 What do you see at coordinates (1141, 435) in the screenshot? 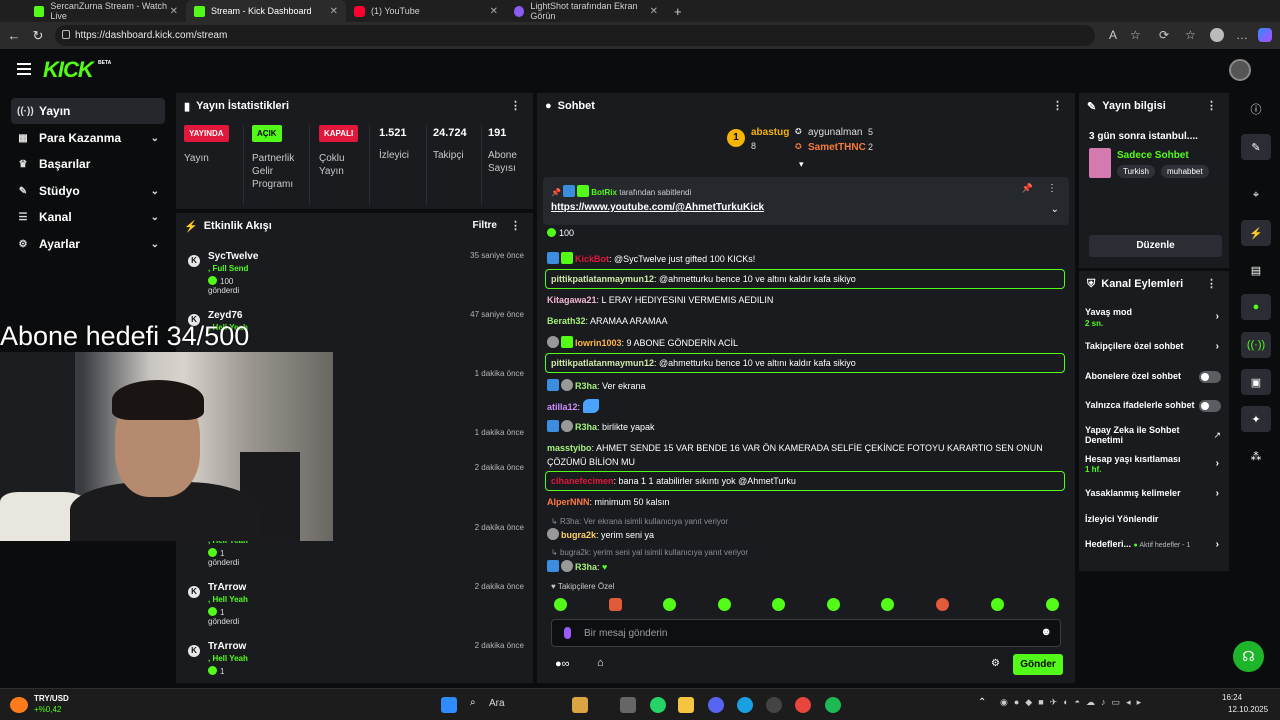
I see `action-ai-moderation: Yapay Zeka ile Sohbet Denetimi` at bounding box center [1141, 435].